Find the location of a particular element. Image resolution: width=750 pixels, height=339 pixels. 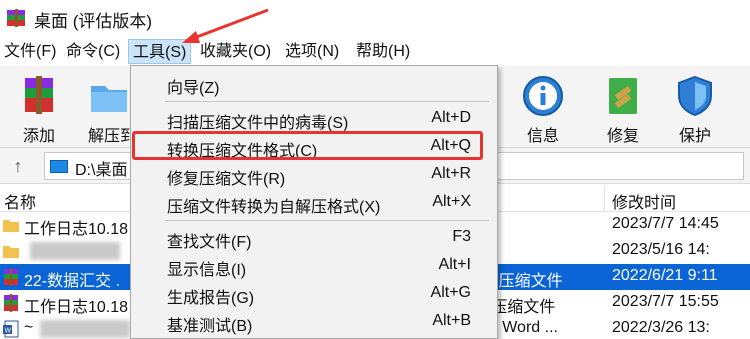

info-label: 信息 is located at coordinates (542, 136).